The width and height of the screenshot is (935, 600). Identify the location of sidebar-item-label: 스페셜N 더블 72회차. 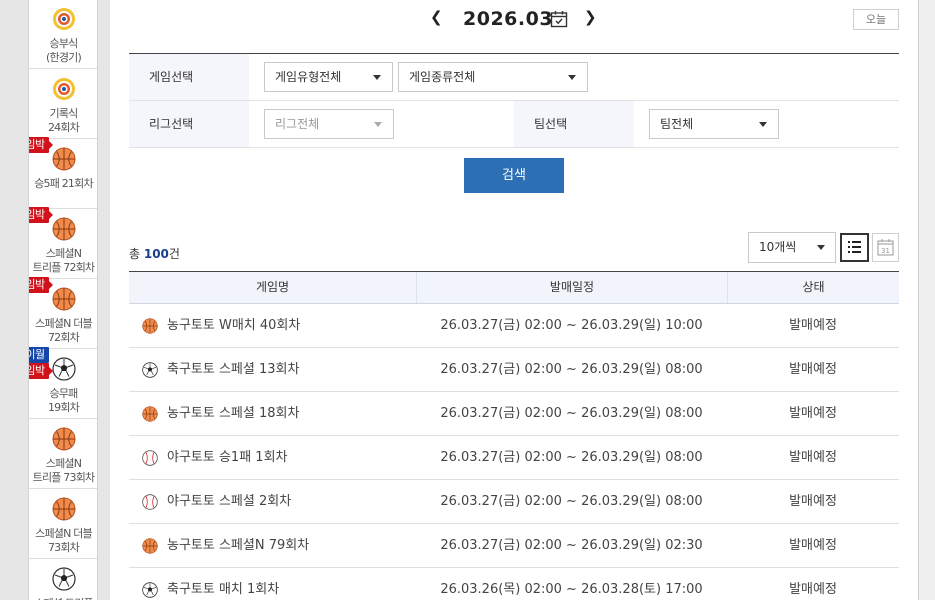
(64, 330).